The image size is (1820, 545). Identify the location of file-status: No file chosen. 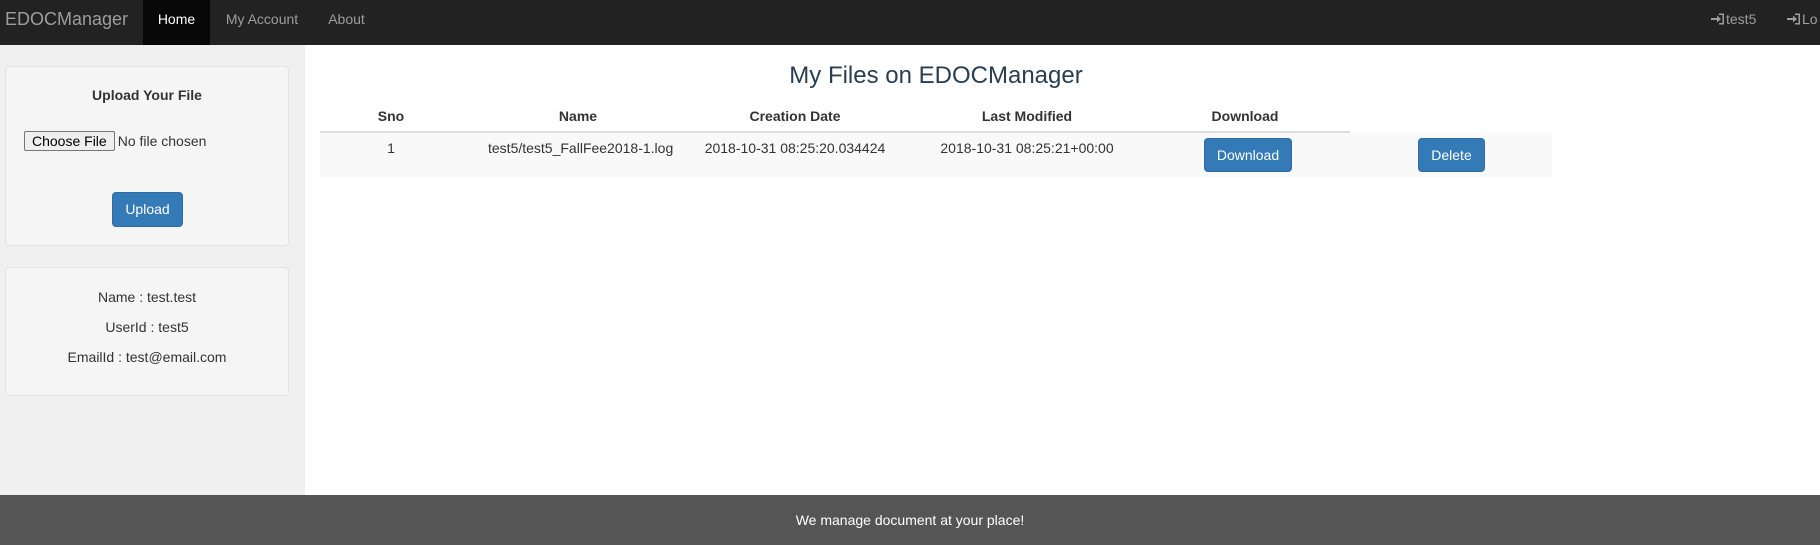
(162, 141).